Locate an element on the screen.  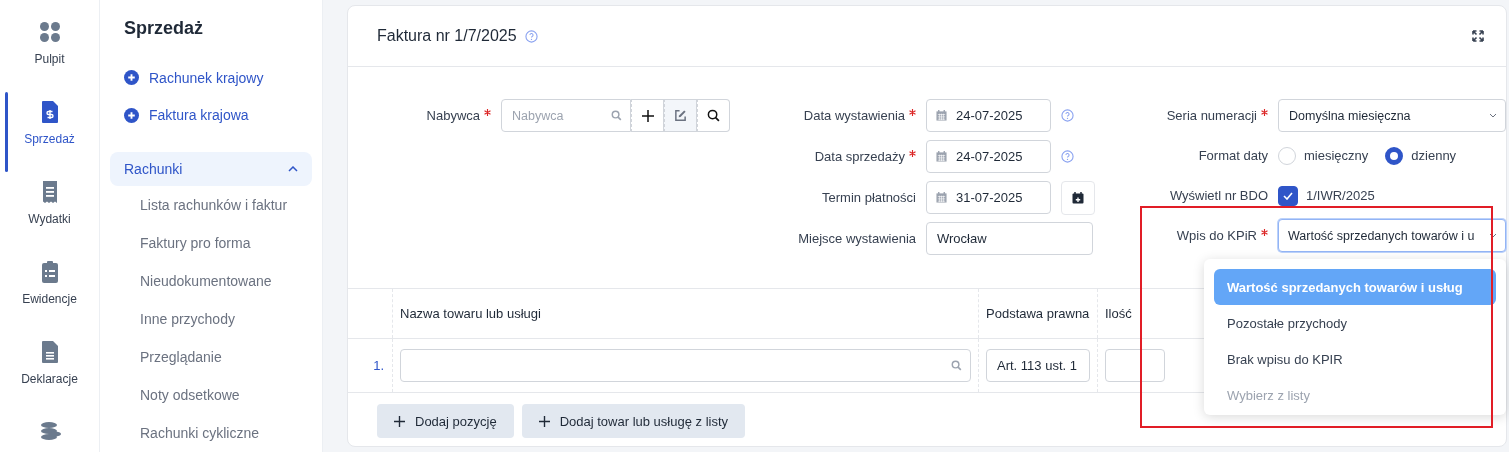
search-button is located at coordinates (713, 115).